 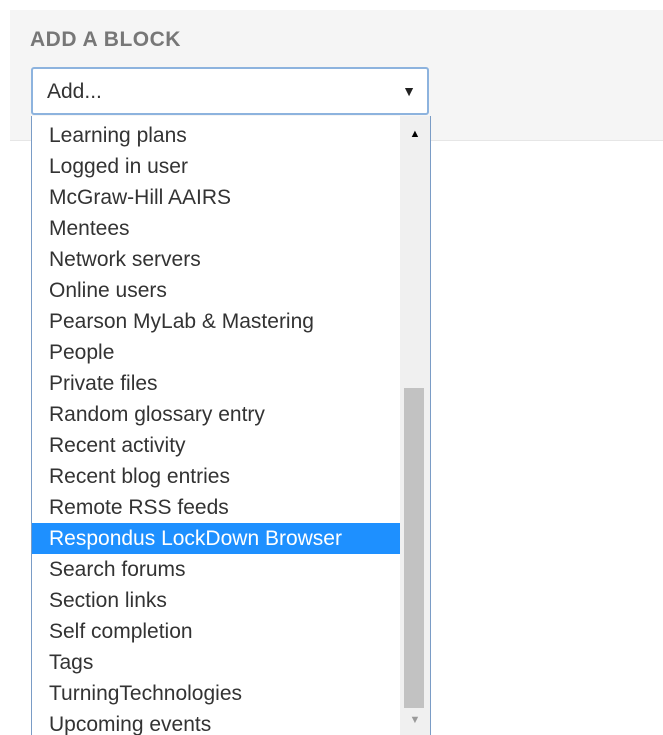 I want to click on dropdown-option: McGraw-Hill AAIRS, so click(x=217, y=197).